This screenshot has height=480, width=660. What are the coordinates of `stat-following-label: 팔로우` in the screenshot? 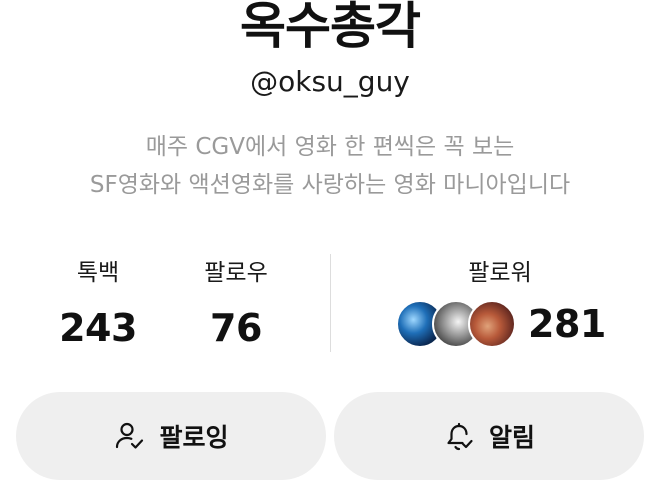 It's located at (236, 273).